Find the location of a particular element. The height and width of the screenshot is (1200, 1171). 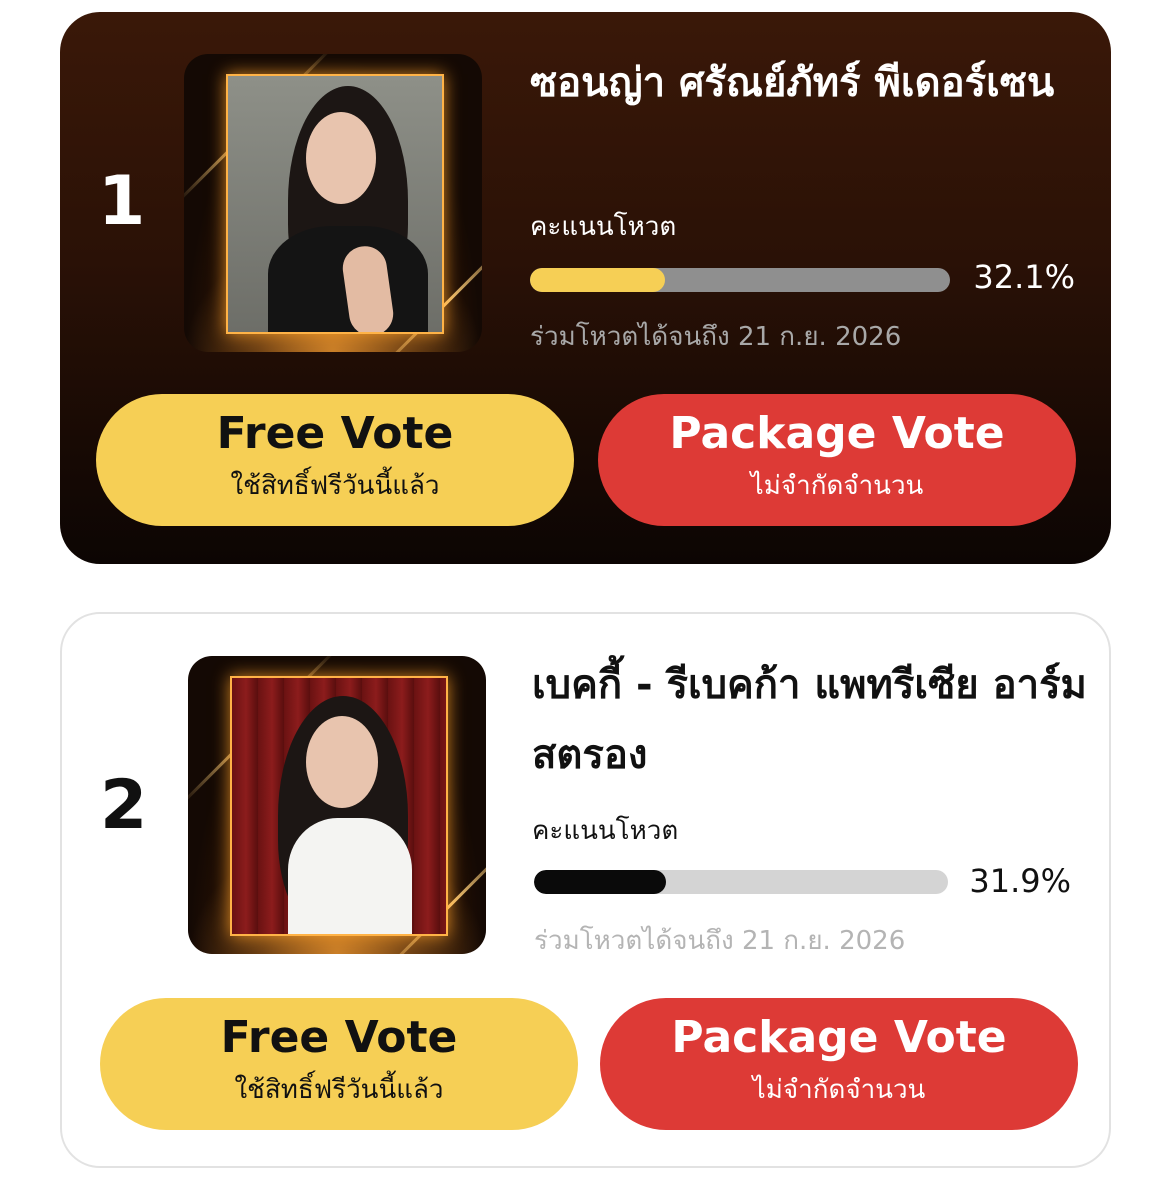

candidate-name: ซอนญ่า ศรัณย์ภัทร์ พีเดอร์เซน is located at coordinates (792, 83).